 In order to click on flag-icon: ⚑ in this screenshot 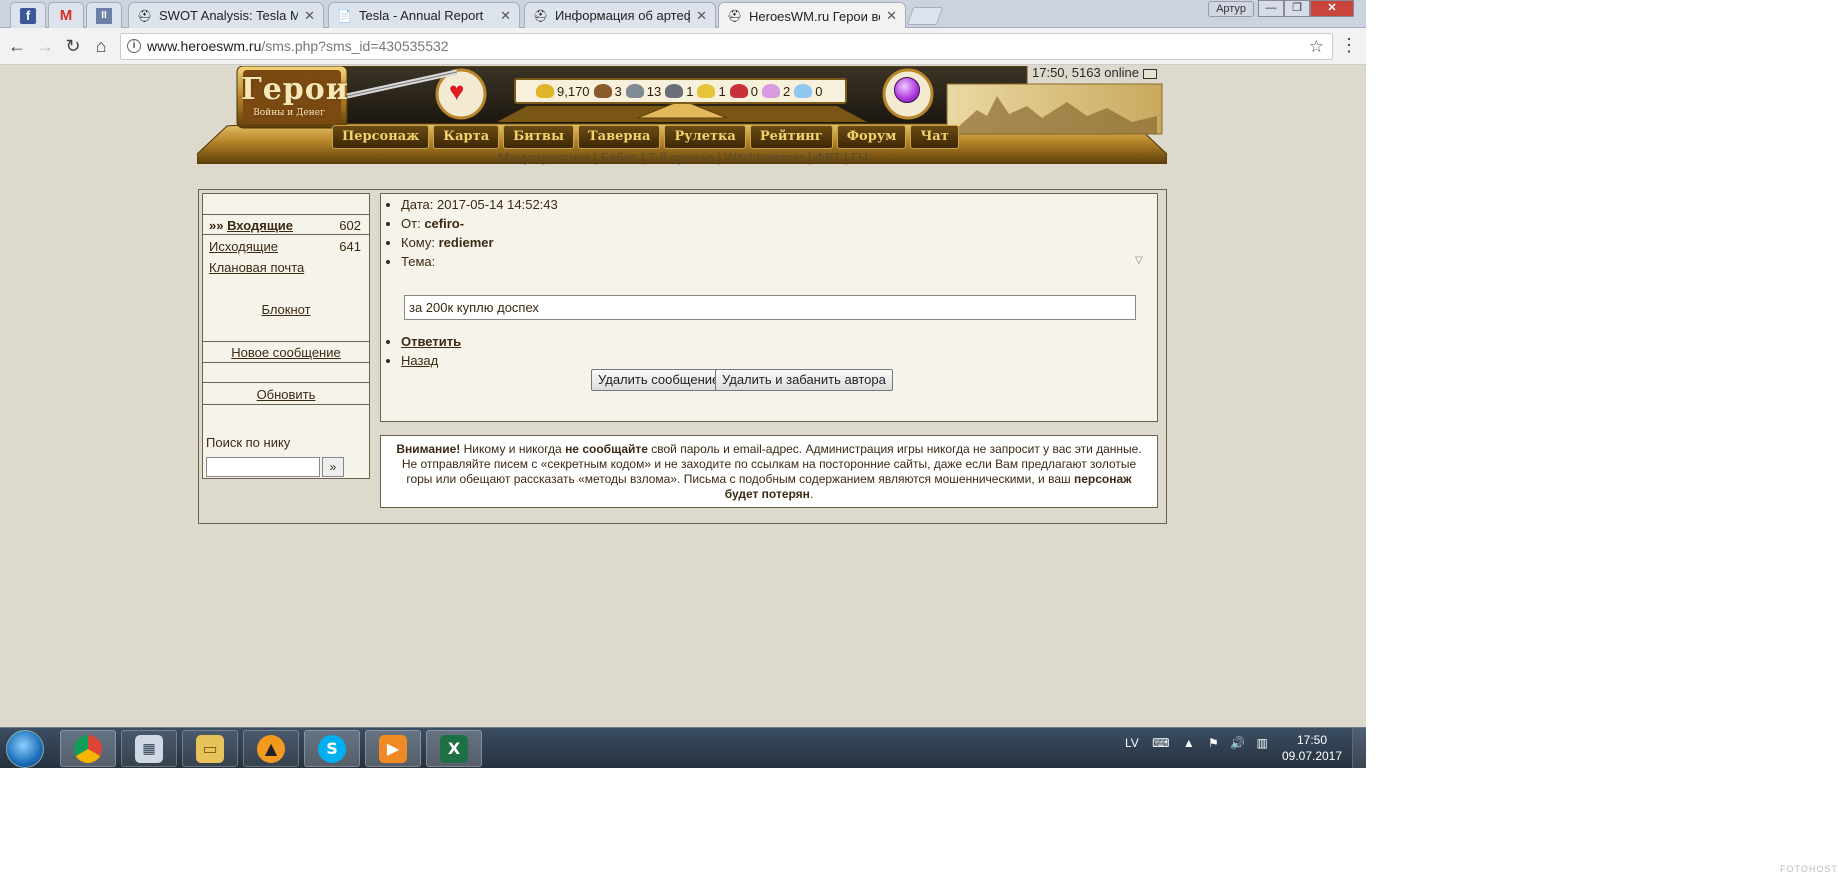, I will do `click(1213, 743)`.